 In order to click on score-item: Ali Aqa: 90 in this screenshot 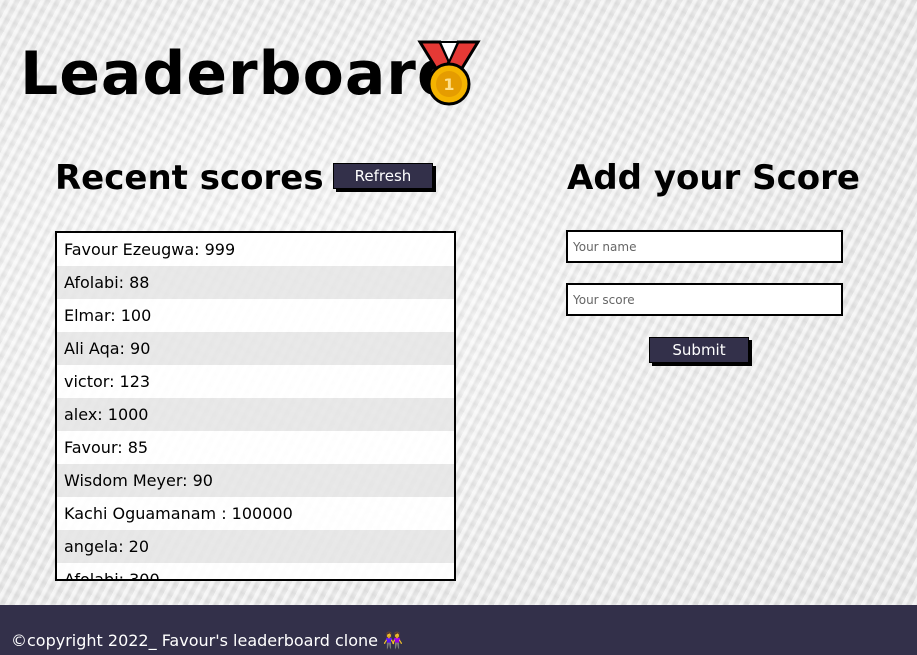, I will do `click(255, 348)`.